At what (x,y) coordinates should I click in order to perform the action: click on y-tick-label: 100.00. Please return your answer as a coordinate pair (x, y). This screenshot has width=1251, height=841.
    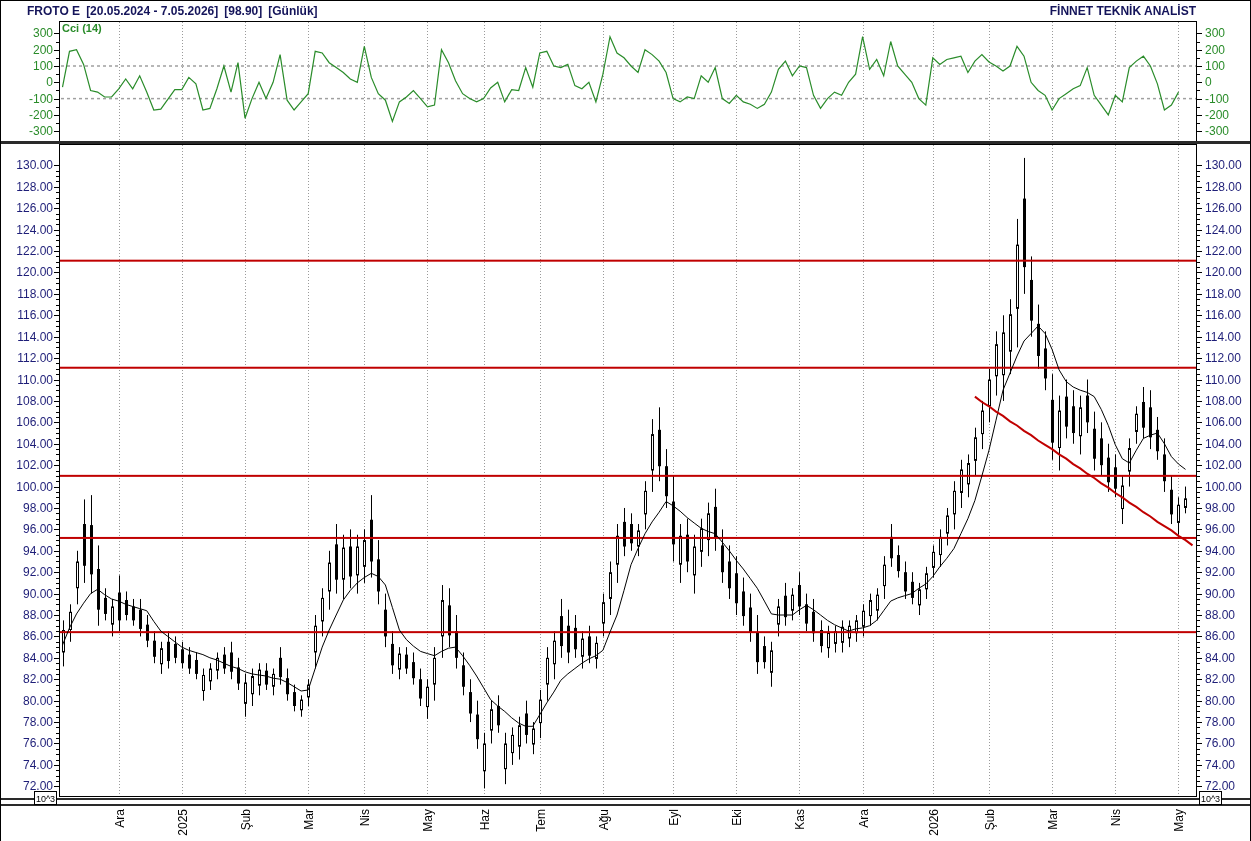
    Looking at the image, I should click on (1223, 486).